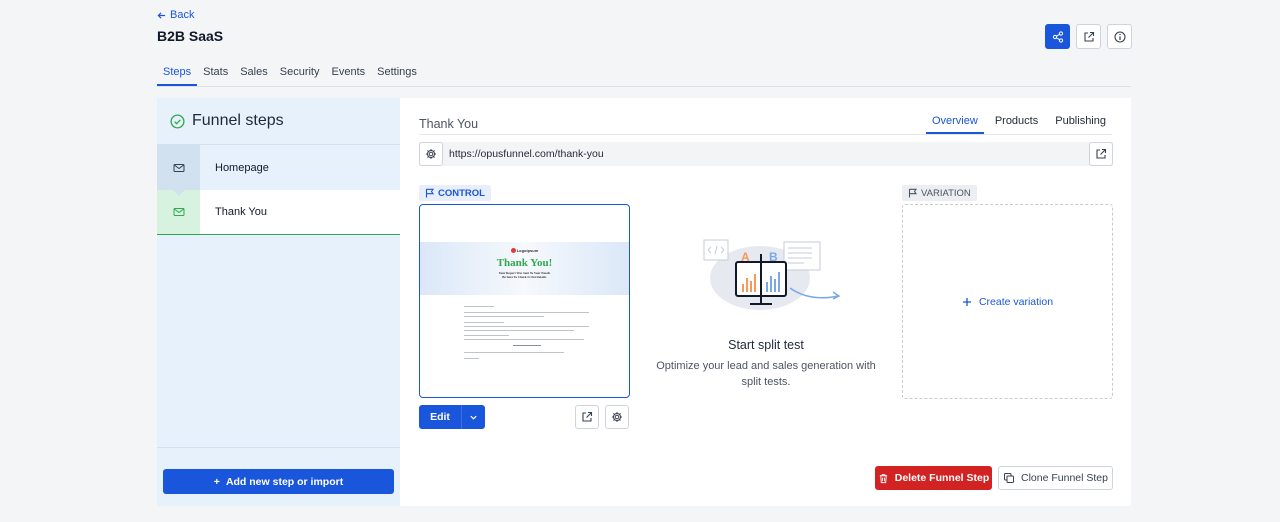 The width and height of the screenshot is (1280, 522). What do you see at coordinates (1064, 478) in the screenshot?
I see `clone-label: Clone Funnel Step` at bounding box center [1064, 478].